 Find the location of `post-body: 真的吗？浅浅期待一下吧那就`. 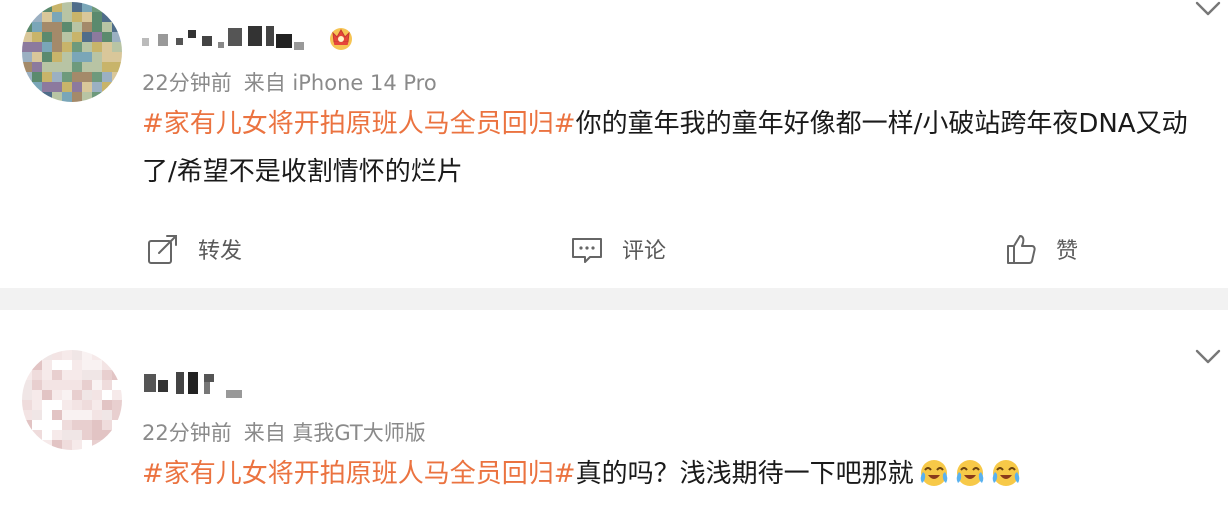

post-body: 真的吗？浅浅期待一下吧那就 is located at coordinates (744, 474).